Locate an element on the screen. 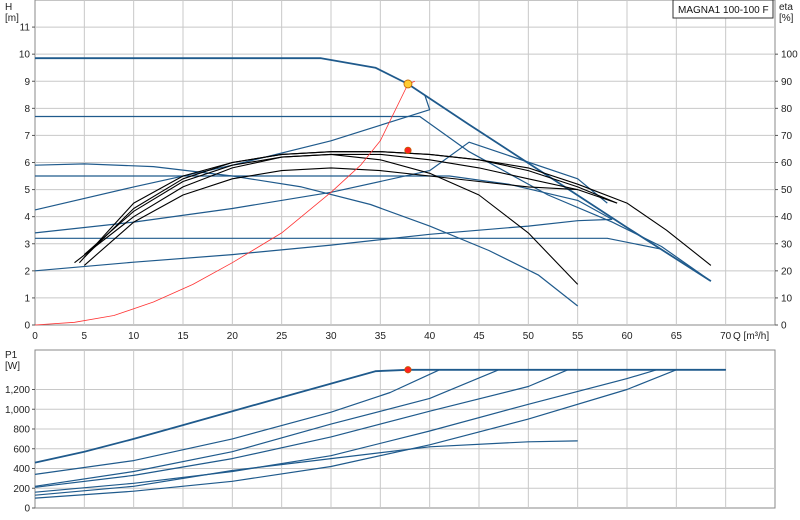 This screenshot has height=520, width=800. x-tick-label: 55 is located at coordinates (578, 336).